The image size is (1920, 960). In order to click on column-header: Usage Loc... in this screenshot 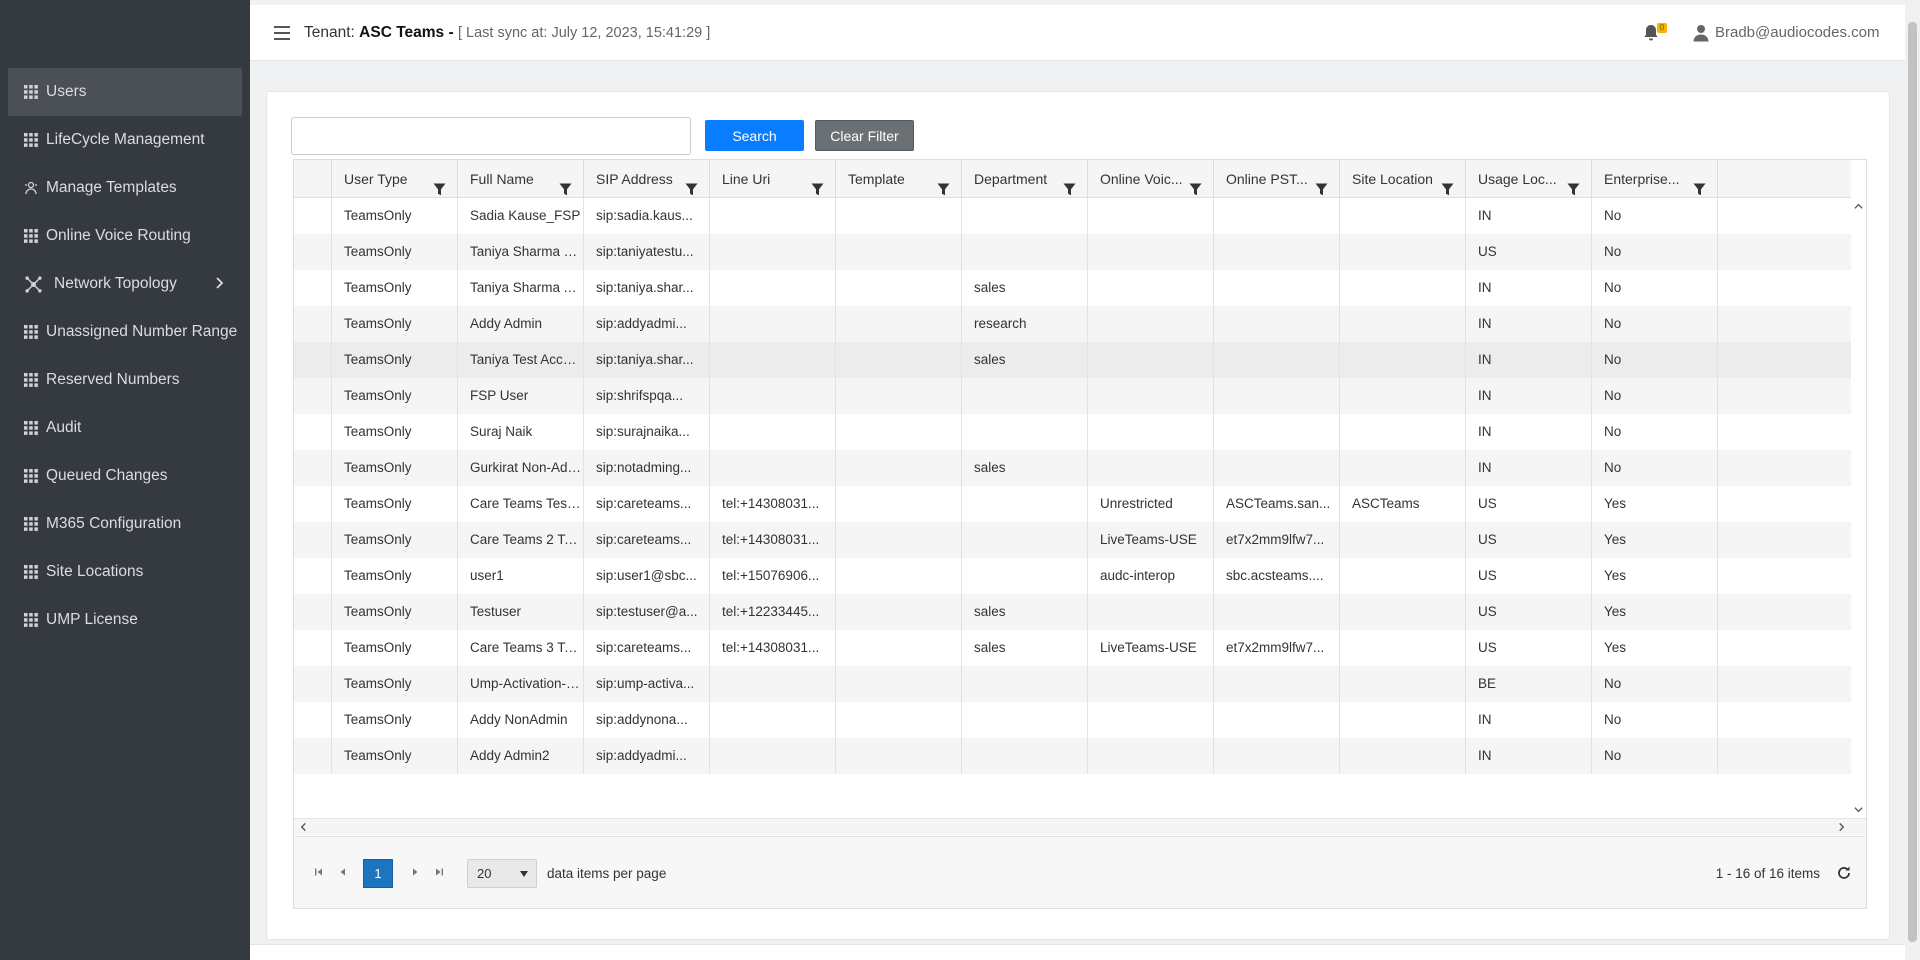, I will do `click(1529, 179)`.